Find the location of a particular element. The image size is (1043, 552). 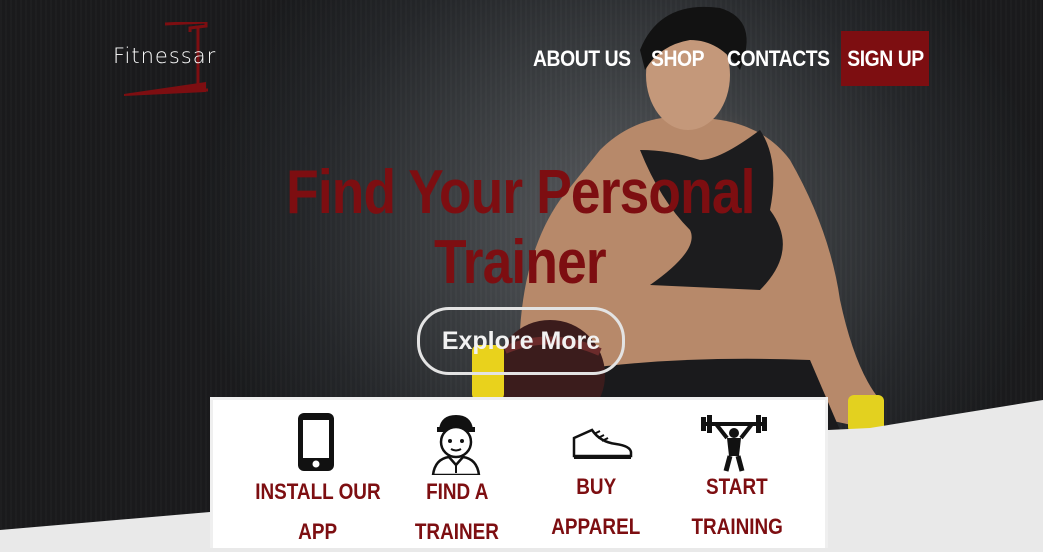

hero-headline: Find Your Personal Trainer is located at coordinates (520, 228).